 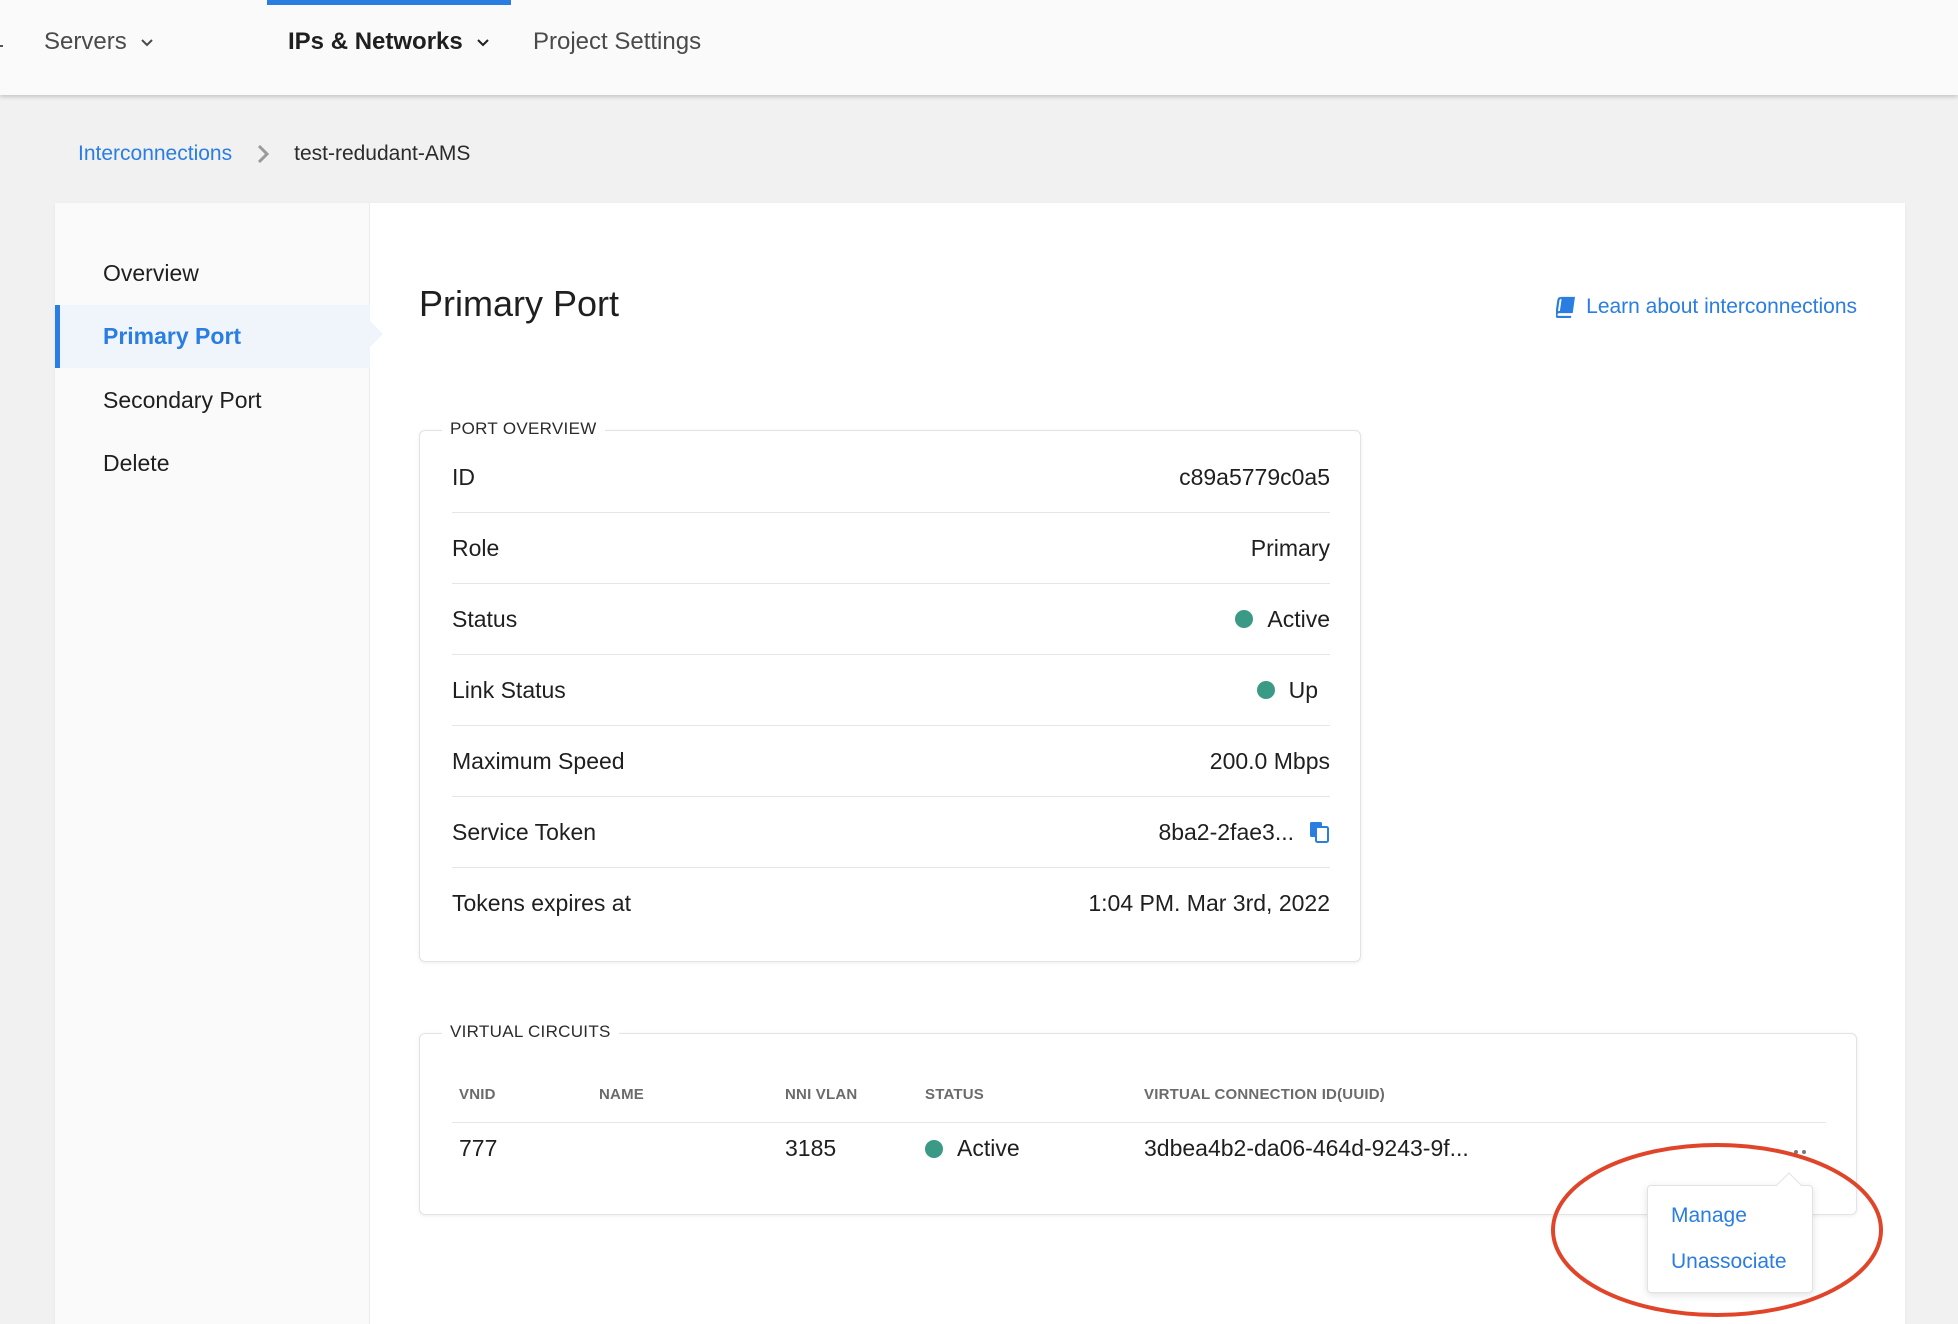 I want to click on nav-project-settings-label: Project Settings, so click(x=617, y=41).